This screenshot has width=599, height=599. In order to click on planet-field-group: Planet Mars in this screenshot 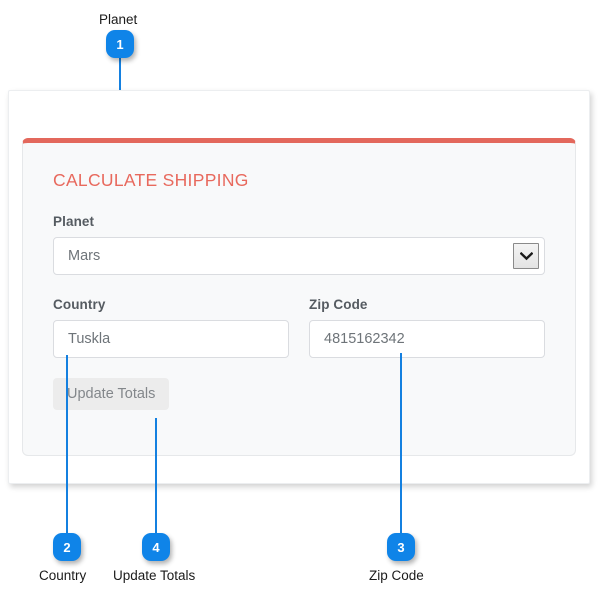, I will do `click(299, 245)`.